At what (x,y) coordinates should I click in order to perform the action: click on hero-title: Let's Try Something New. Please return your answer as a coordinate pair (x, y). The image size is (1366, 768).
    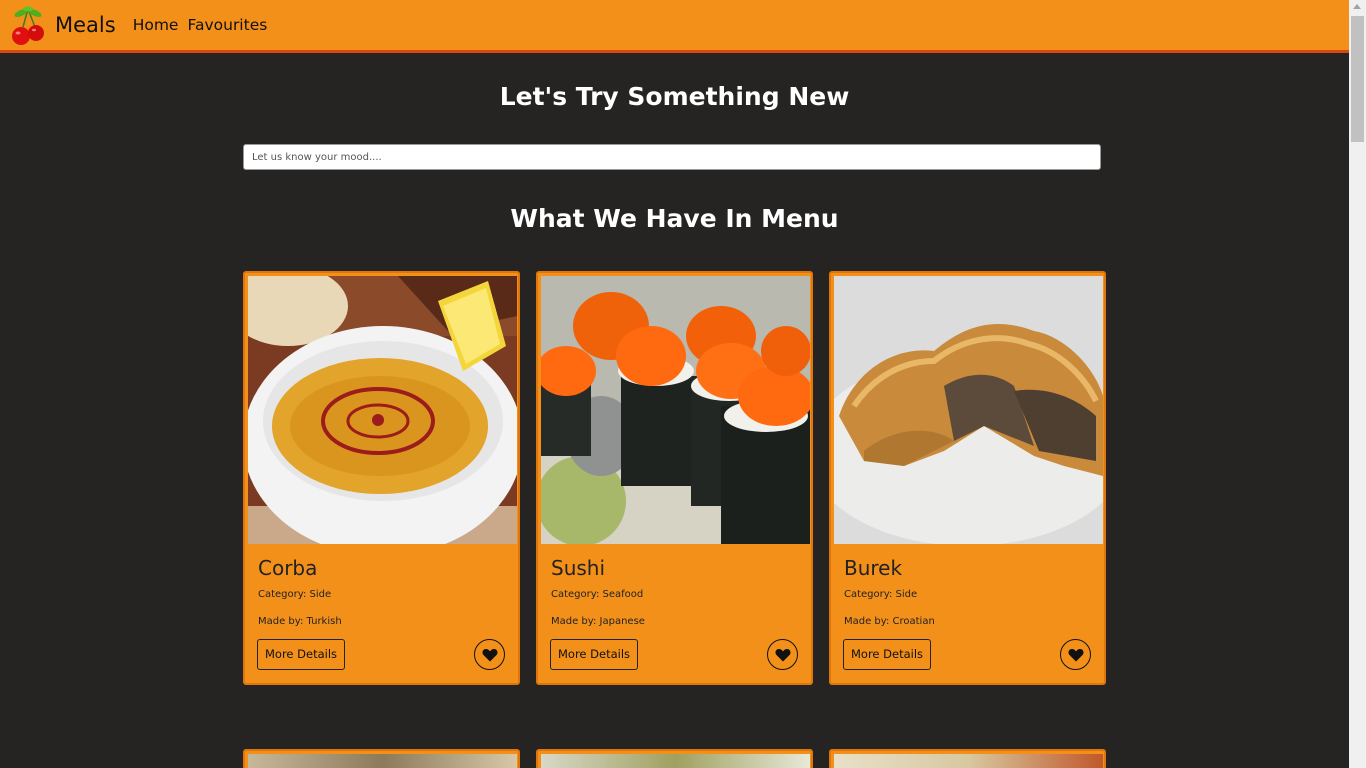
    Looking at the image, I should click on (674, 96).